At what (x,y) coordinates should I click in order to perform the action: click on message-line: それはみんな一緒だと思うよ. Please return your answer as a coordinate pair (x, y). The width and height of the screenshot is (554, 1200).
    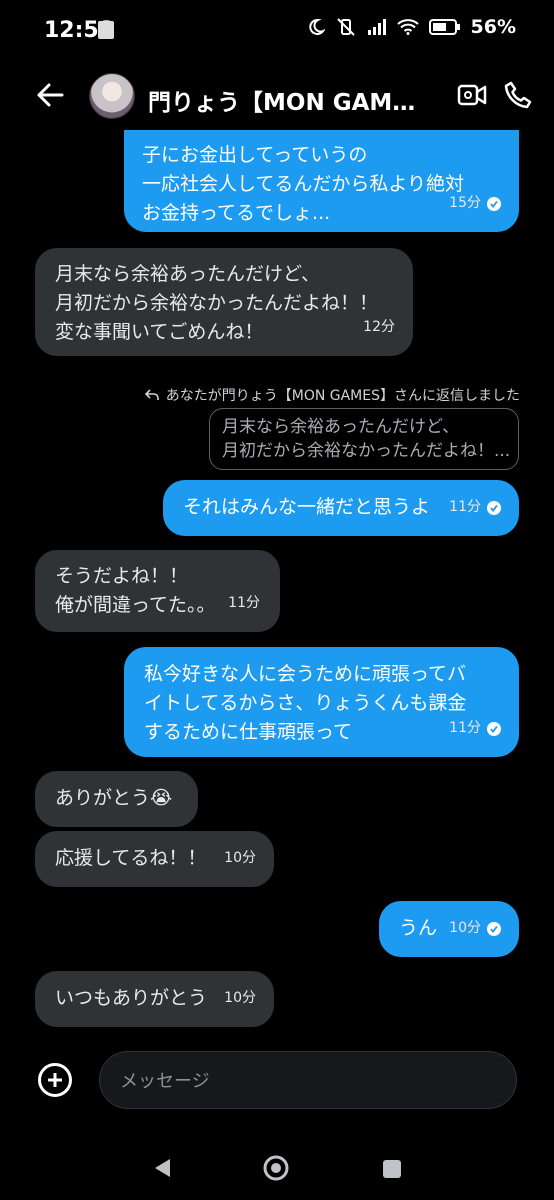
    Looking at the image, I should click on (307, 507).